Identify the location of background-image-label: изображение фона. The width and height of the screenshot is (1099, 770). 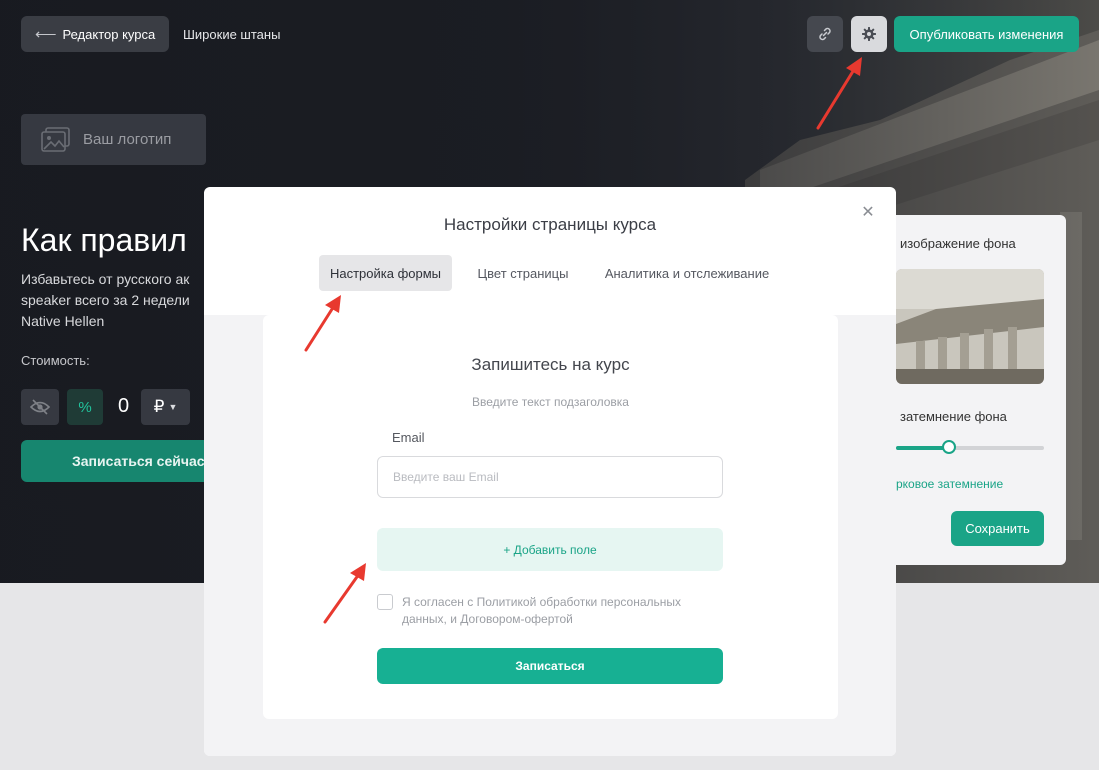
(958, 243).